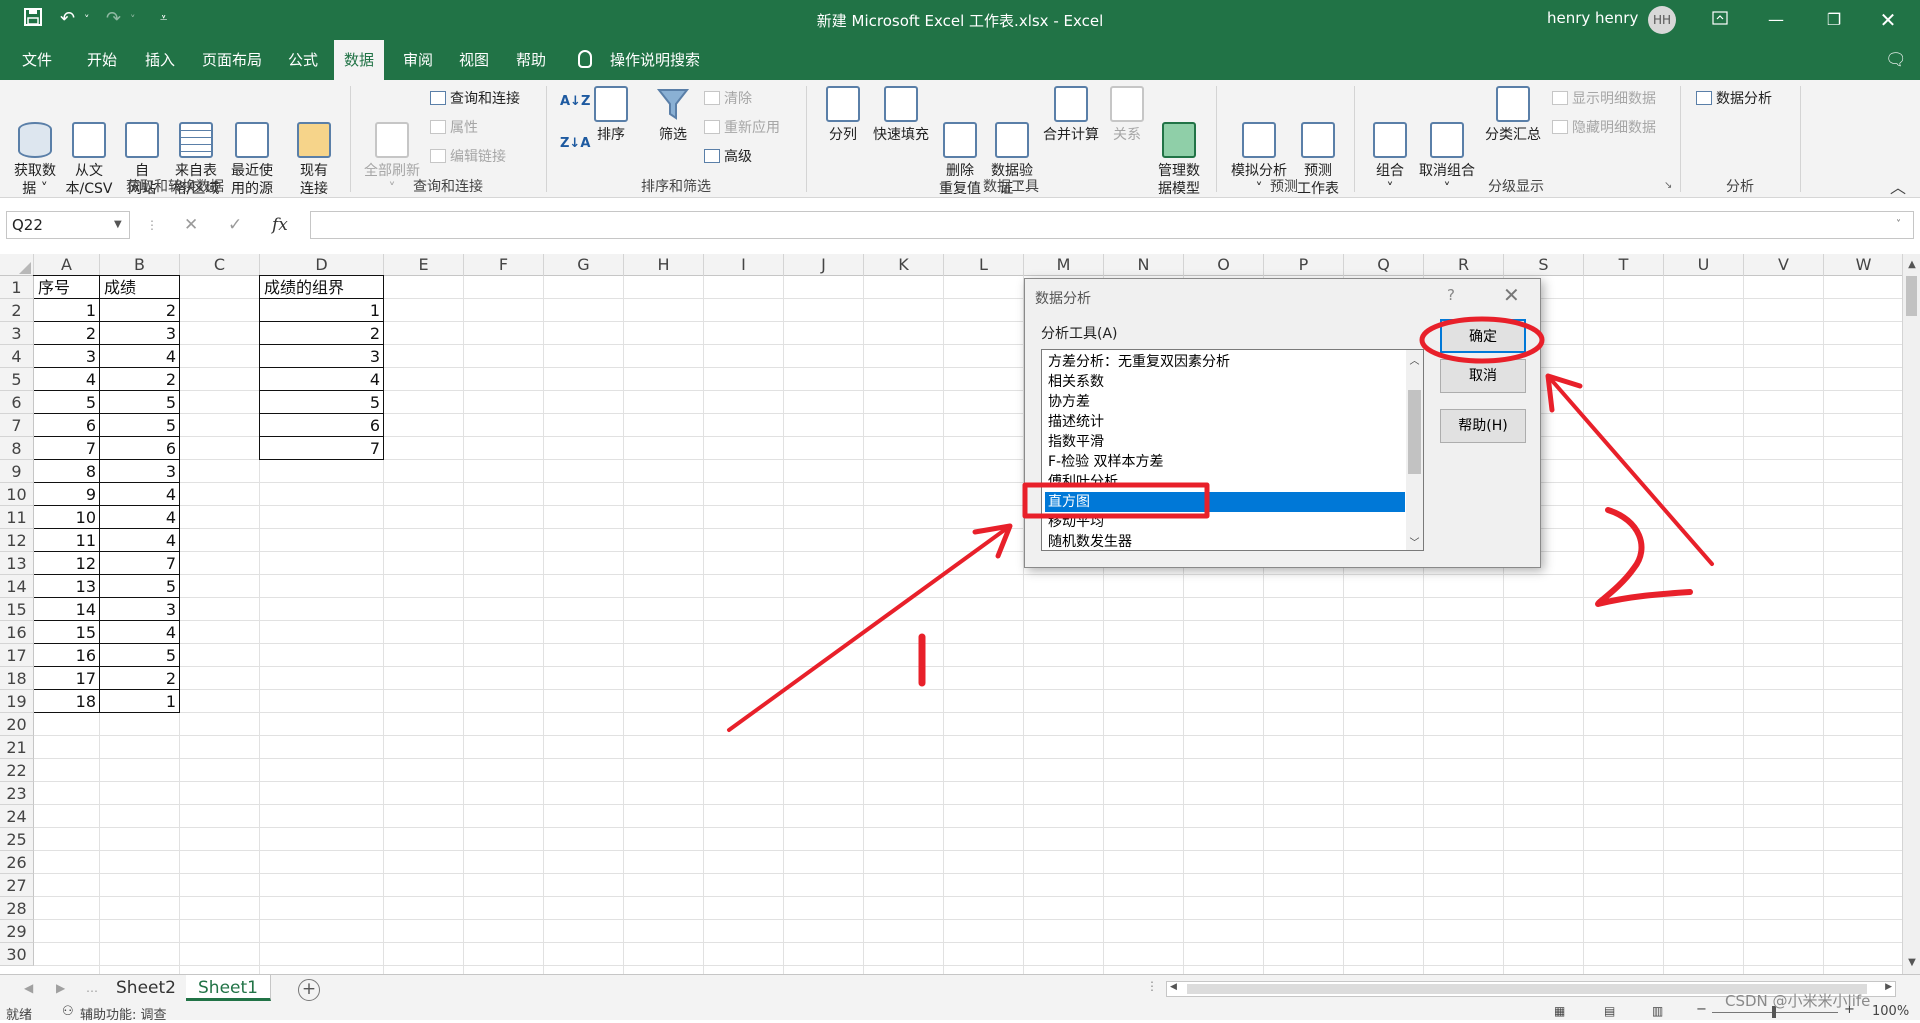  What do you see at coordinates (1834, 20) in the screenshot?
I see `restore-icon: ❐` at bounding box center [1834, 20].